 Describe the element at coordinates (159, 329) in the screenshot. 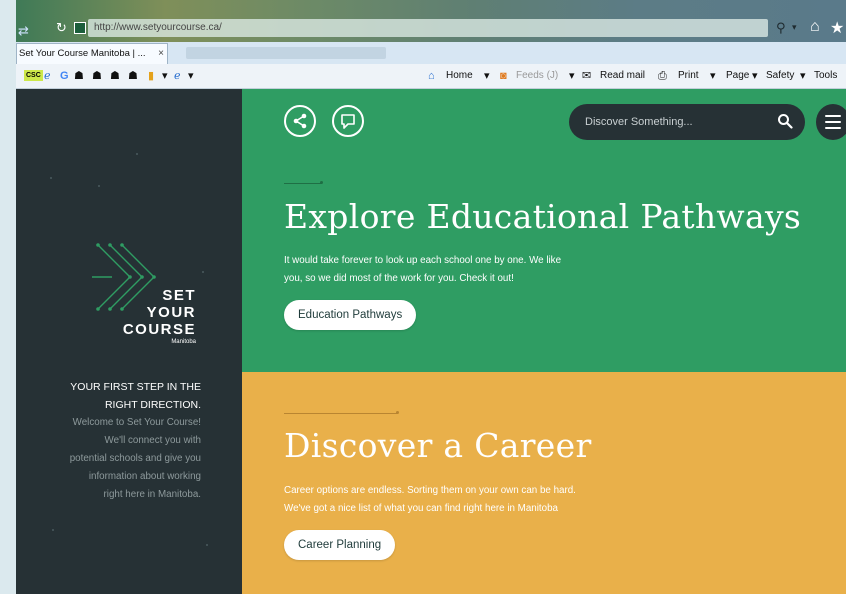

I see `logo-line: COURSE` at that location.